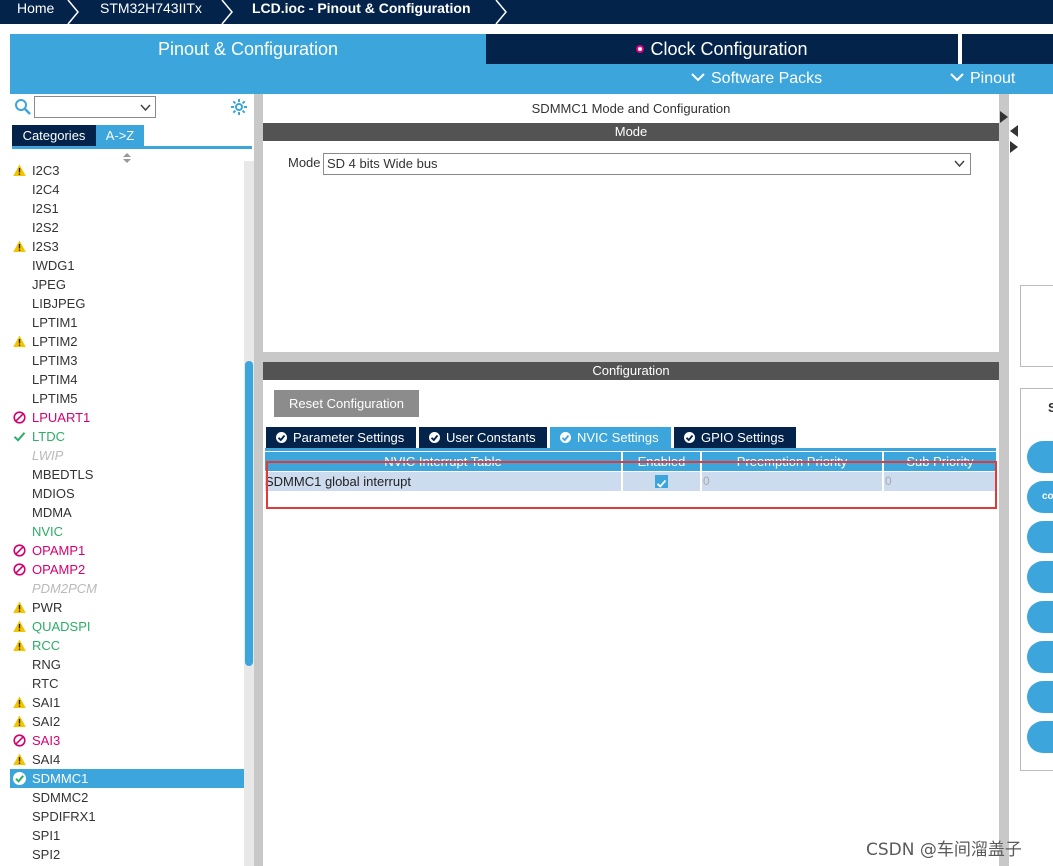  Describe the element at coordinates (127, 531) in the screenshot. I see `sidebar-item-nvic: NVIC` at that location.